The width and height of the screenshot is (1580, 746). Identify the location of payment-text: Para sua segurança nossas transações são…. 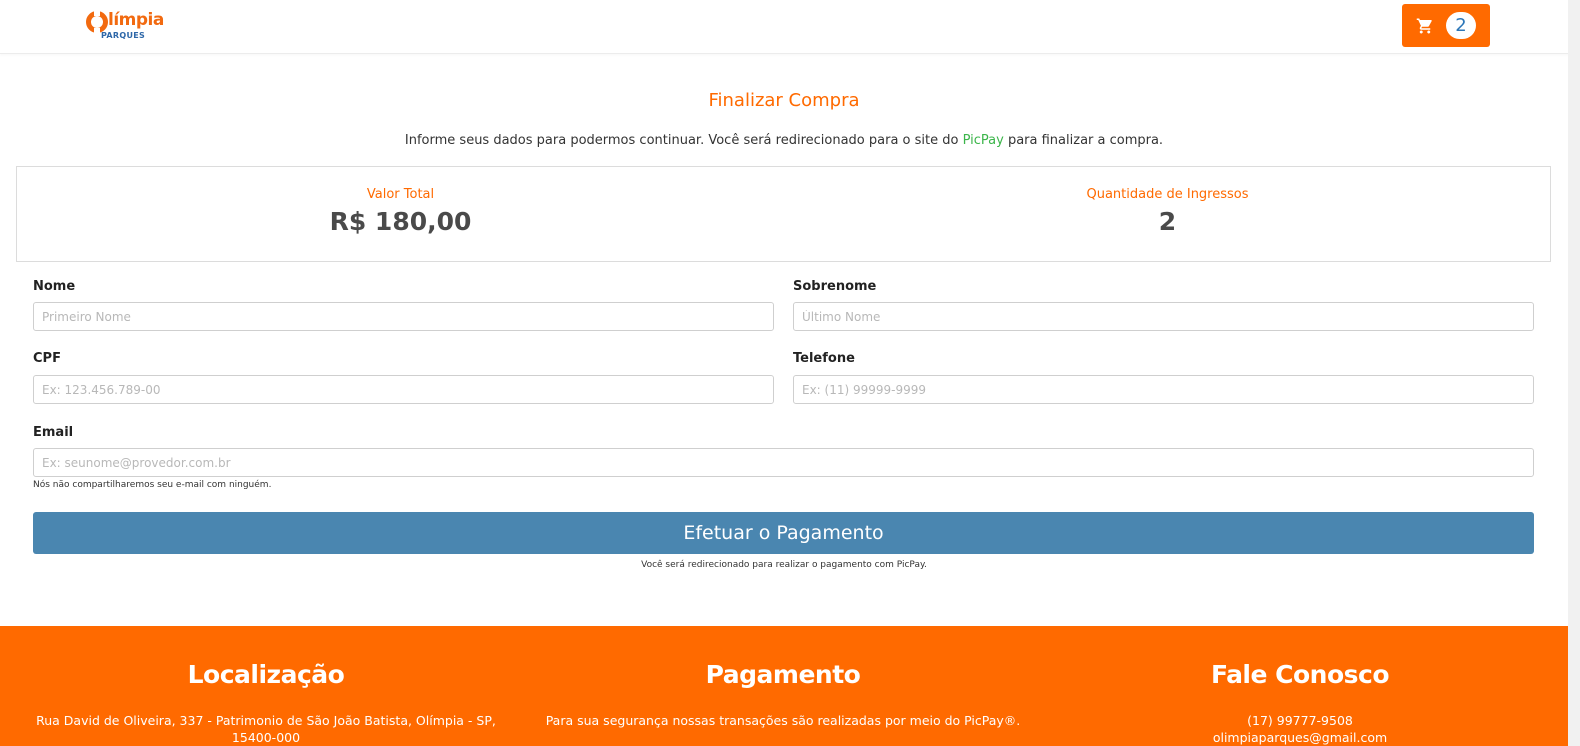
(783, 720).